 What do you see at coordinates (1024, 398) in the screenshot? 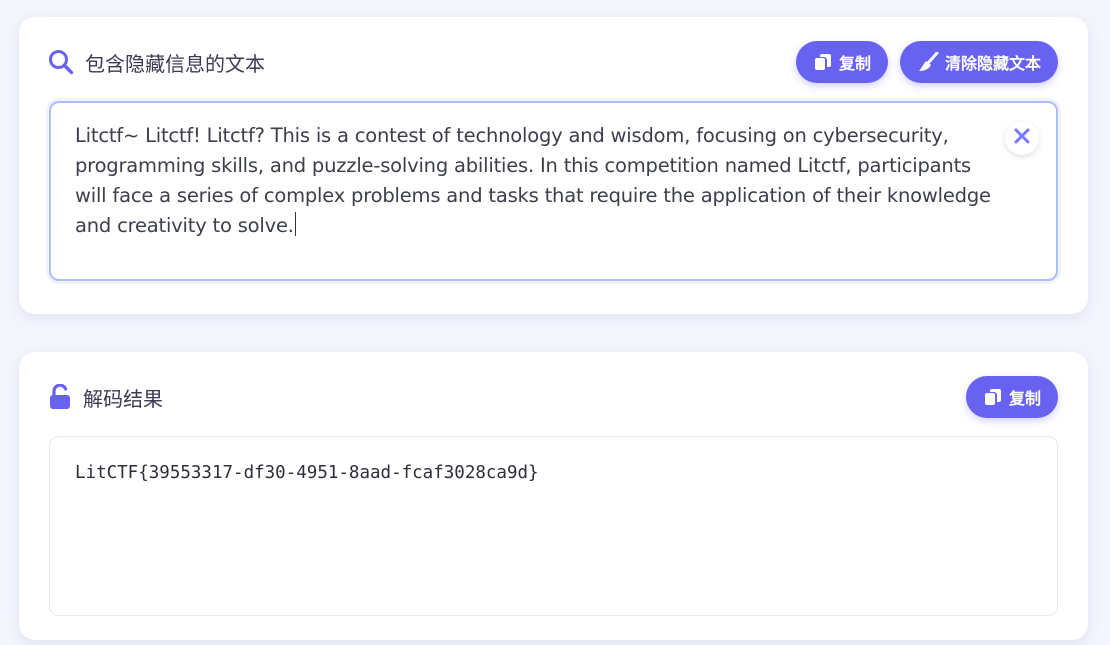
I see `copy-result-label: 复制` at bounding box center [1024, 398].